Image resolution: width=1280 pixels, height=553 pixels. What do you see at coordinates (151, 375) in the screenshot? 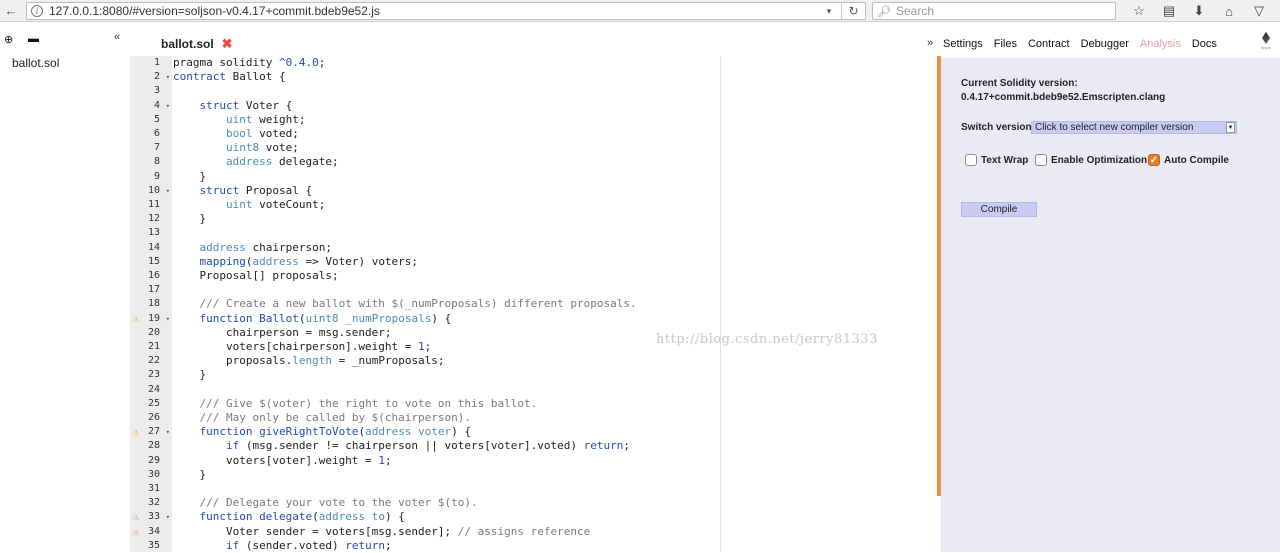
I see `gutter-line: 23` at bounding box center [151, 375].